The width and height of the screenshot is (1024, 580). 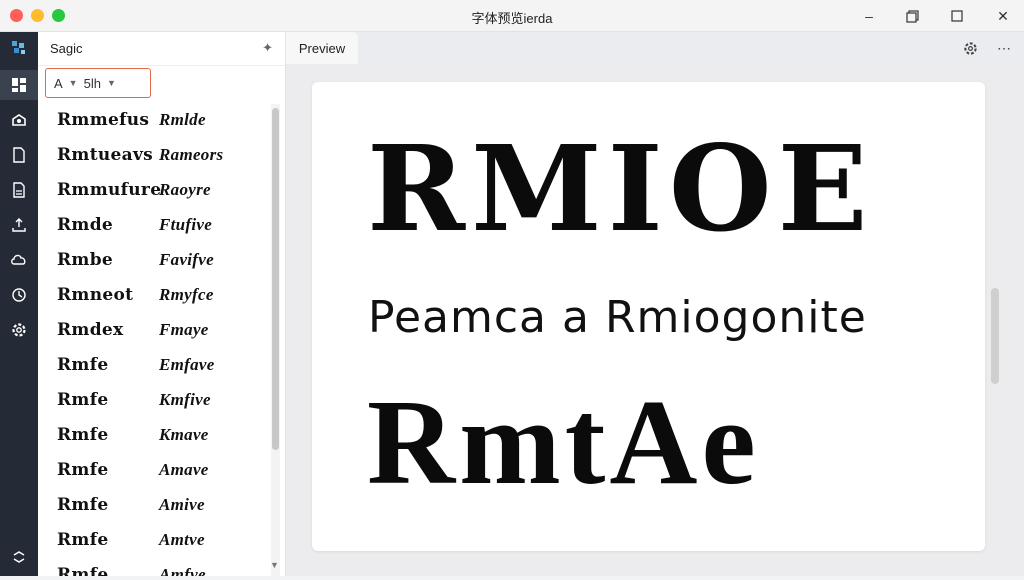 I want to click on font-sample: Rameors, so click(x=191, y=155).